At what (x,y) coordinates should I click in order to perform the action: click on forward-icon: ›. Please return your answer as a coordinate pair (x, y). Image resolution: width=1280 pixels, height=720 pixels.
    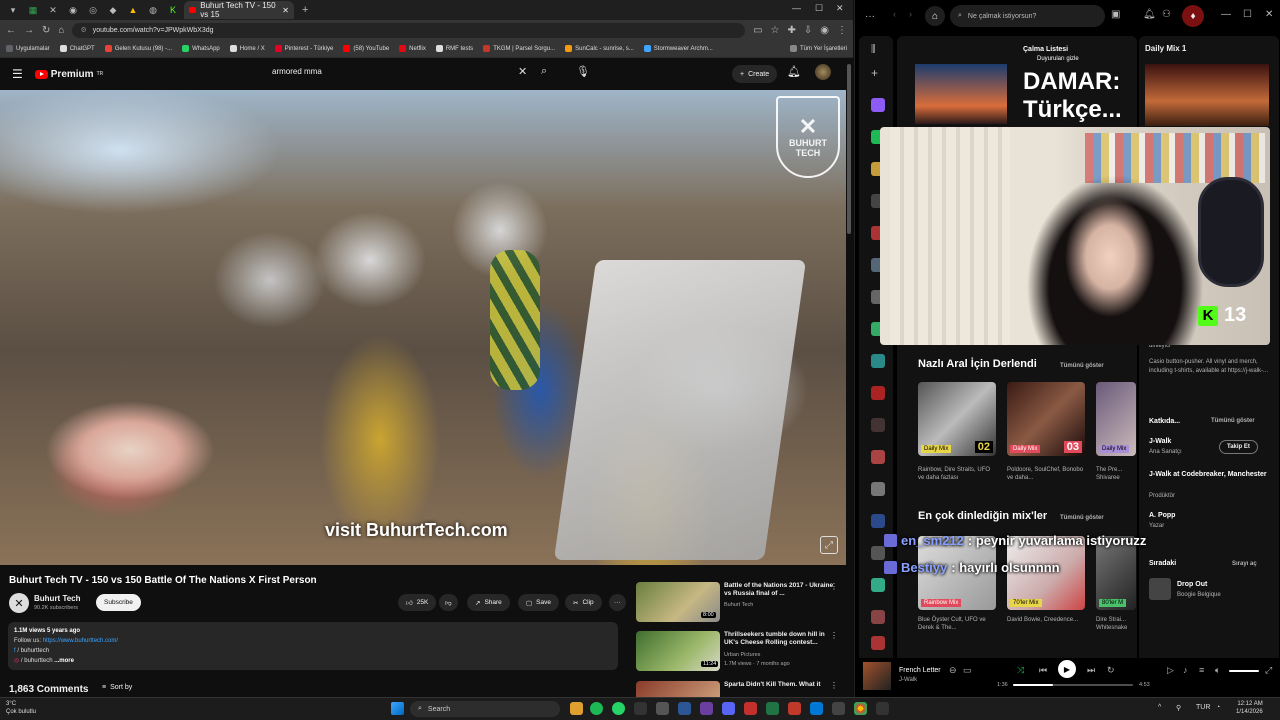
    Looking at the image, I should click on (910, 14).